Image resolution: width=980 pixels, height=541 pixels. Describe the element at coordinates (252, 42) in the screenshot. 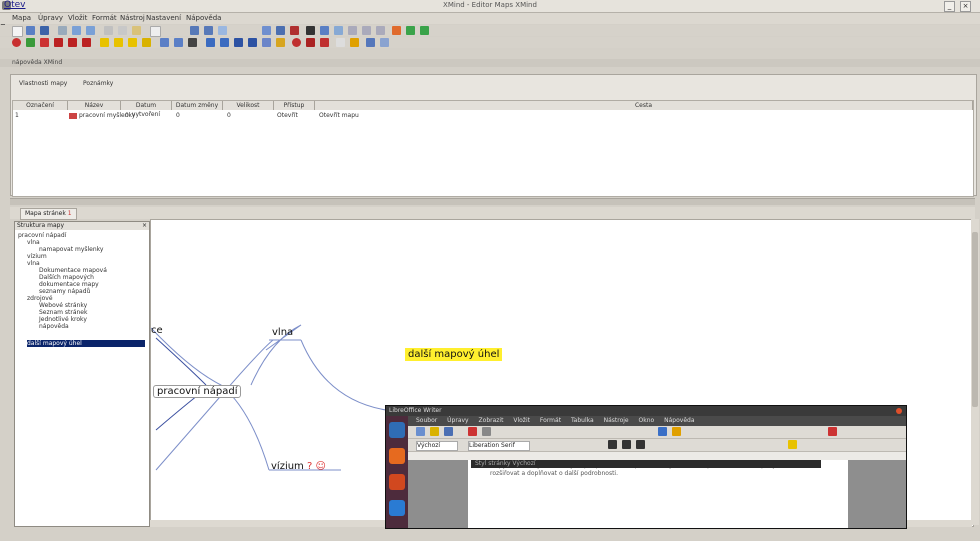

I see `theme-icon` at that location.